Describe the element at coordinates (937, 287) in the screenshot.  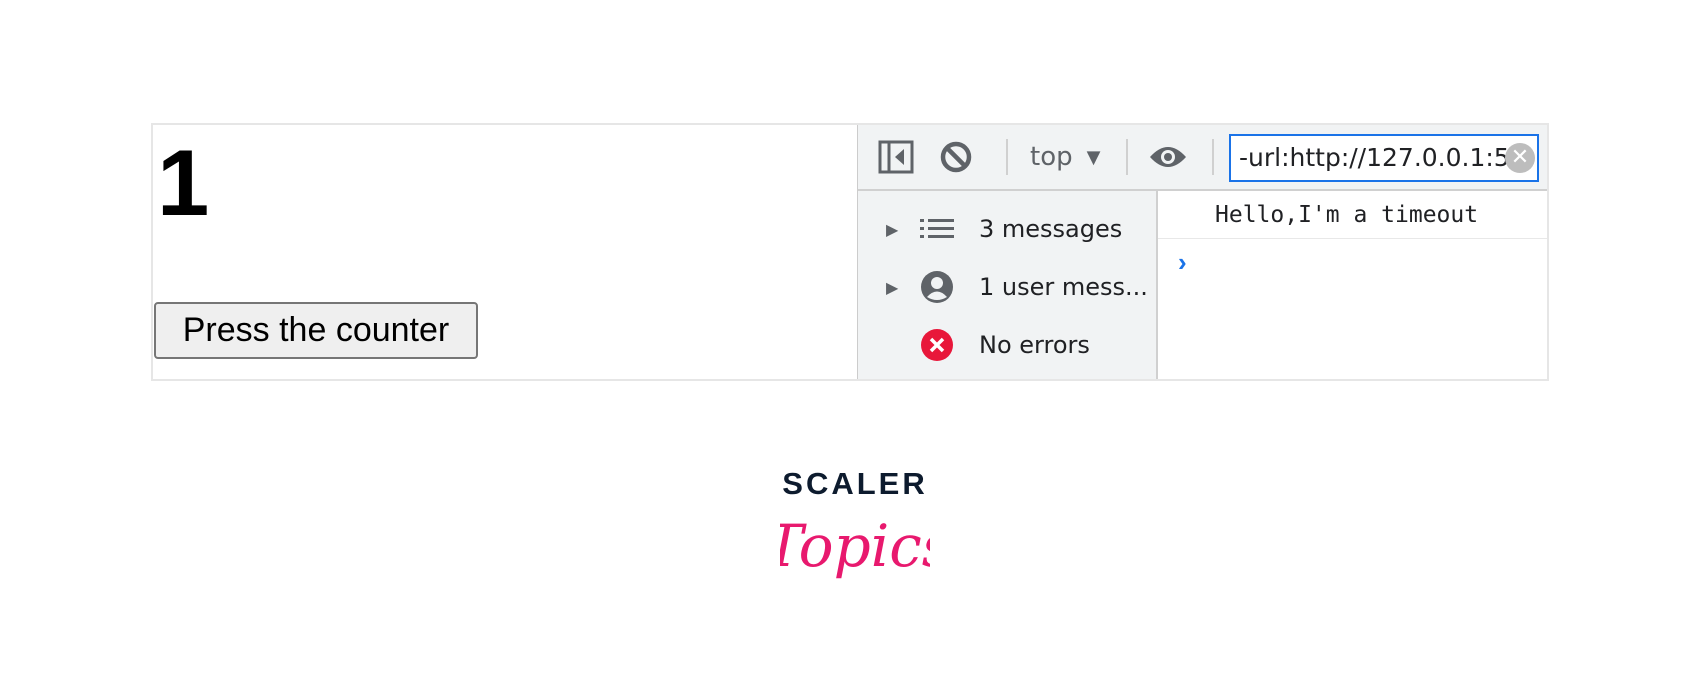
I see `user-icon` at that location.